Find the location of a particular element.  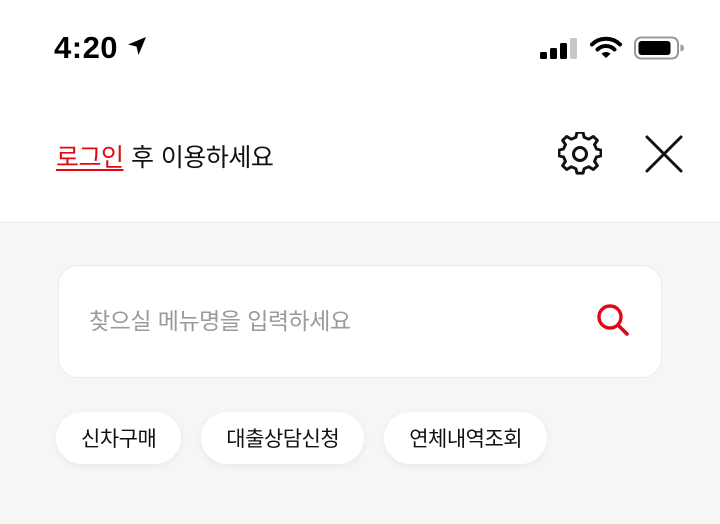

menu-search-input is located at coordinates (339, 321).